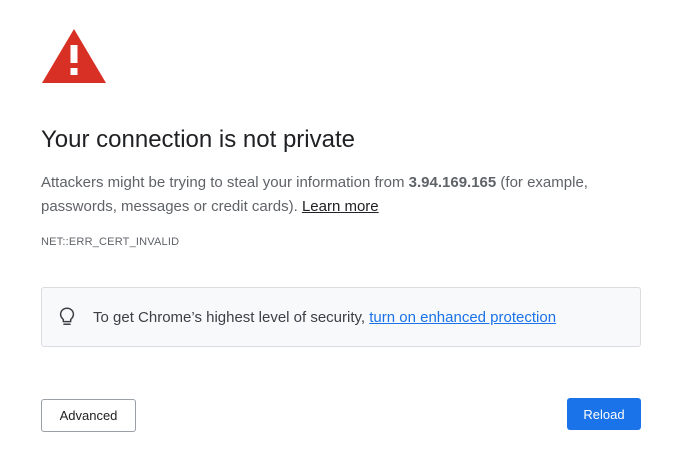 Image resolution: width=682 pixels, height=467 pixels. What do you see at coordinates (198, 139) in the screenshot?
I see `page-title: Your connection is not private` at bounding box center [198, 139].